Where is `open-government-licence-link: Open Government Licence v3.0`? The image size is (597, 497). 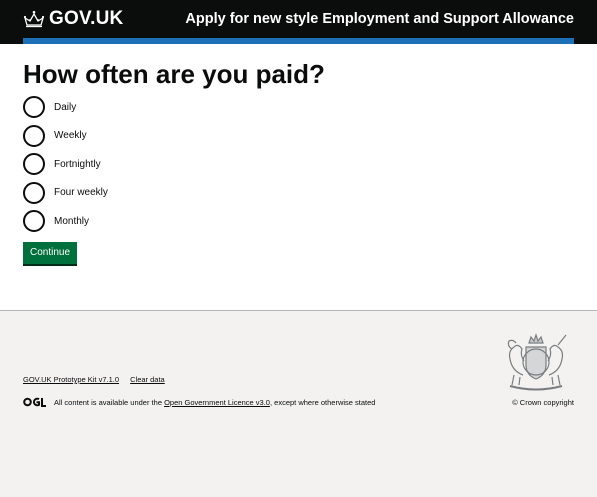 open-government-licence-link: Open Government Licence v3.0 is located at coordinates (217, 402).